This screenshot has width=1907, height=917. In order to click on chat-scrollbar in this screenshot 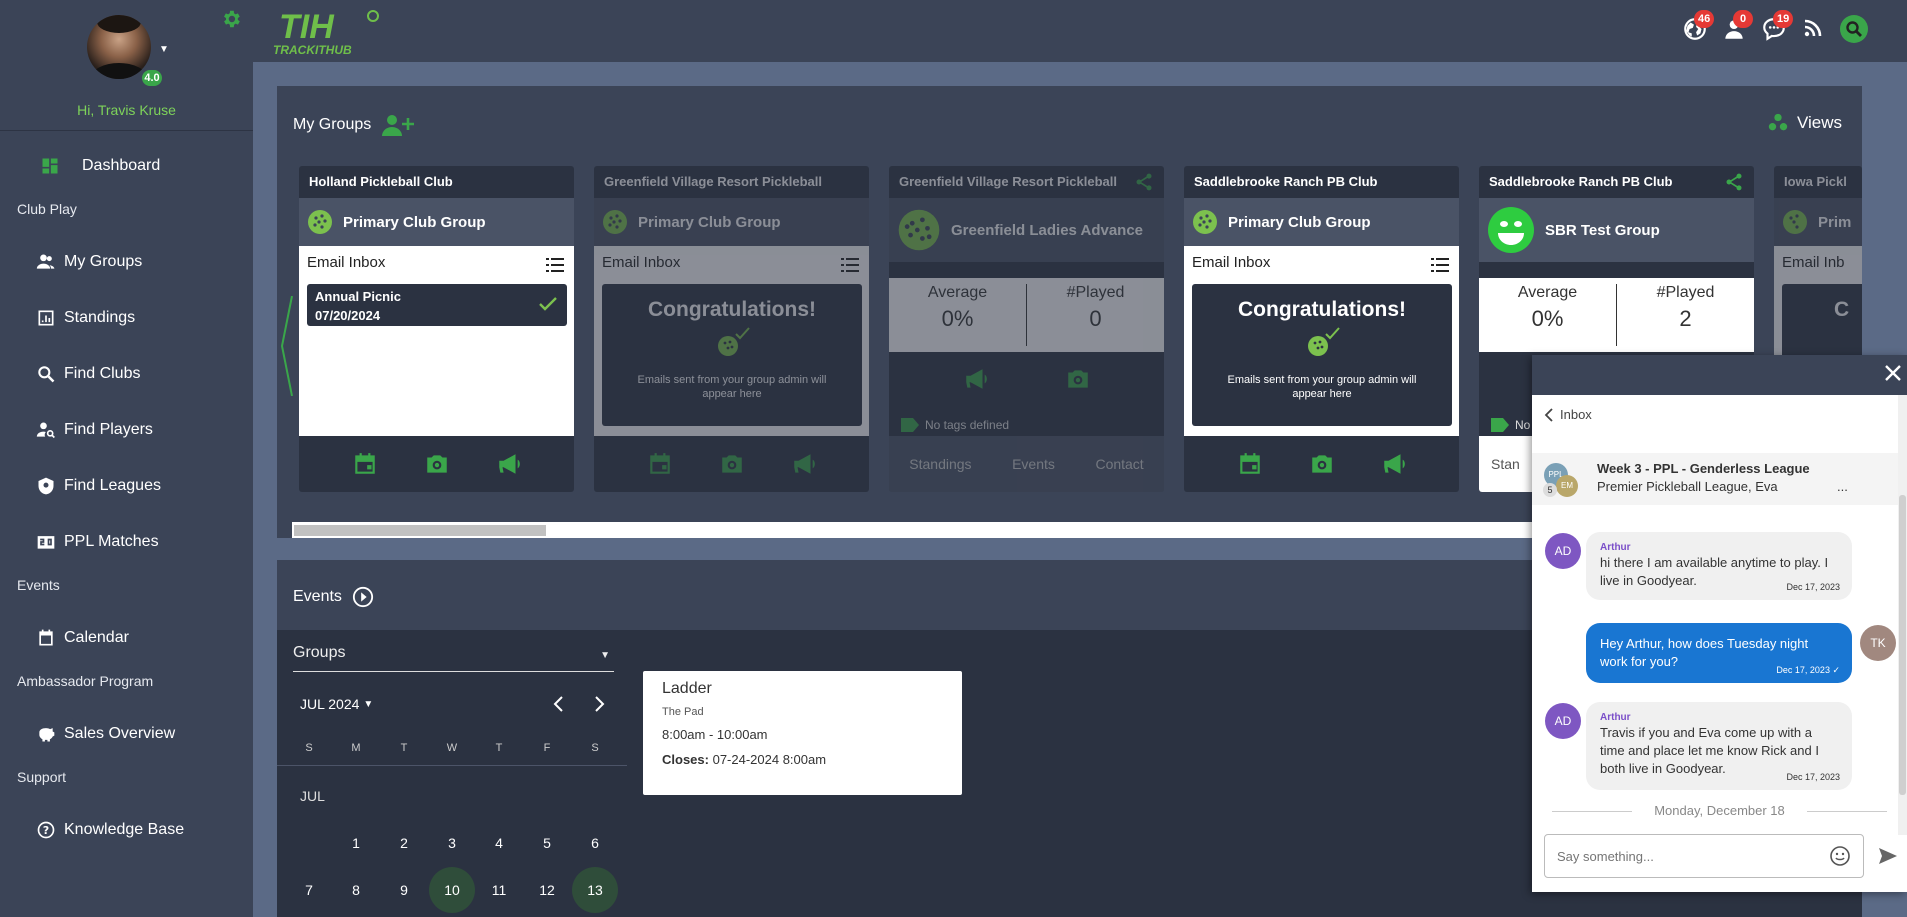, I will do `click(1902, 615)`.